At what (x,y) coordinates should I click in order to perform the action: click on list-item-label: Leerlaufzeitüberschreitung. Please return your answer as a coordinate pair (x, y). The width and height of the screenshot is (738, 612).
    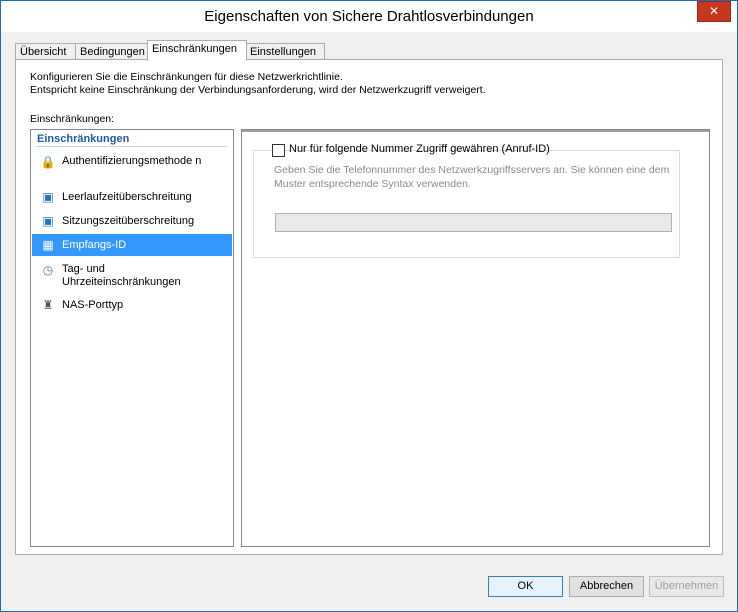
    Looking at the image, I should click on (127, 197).